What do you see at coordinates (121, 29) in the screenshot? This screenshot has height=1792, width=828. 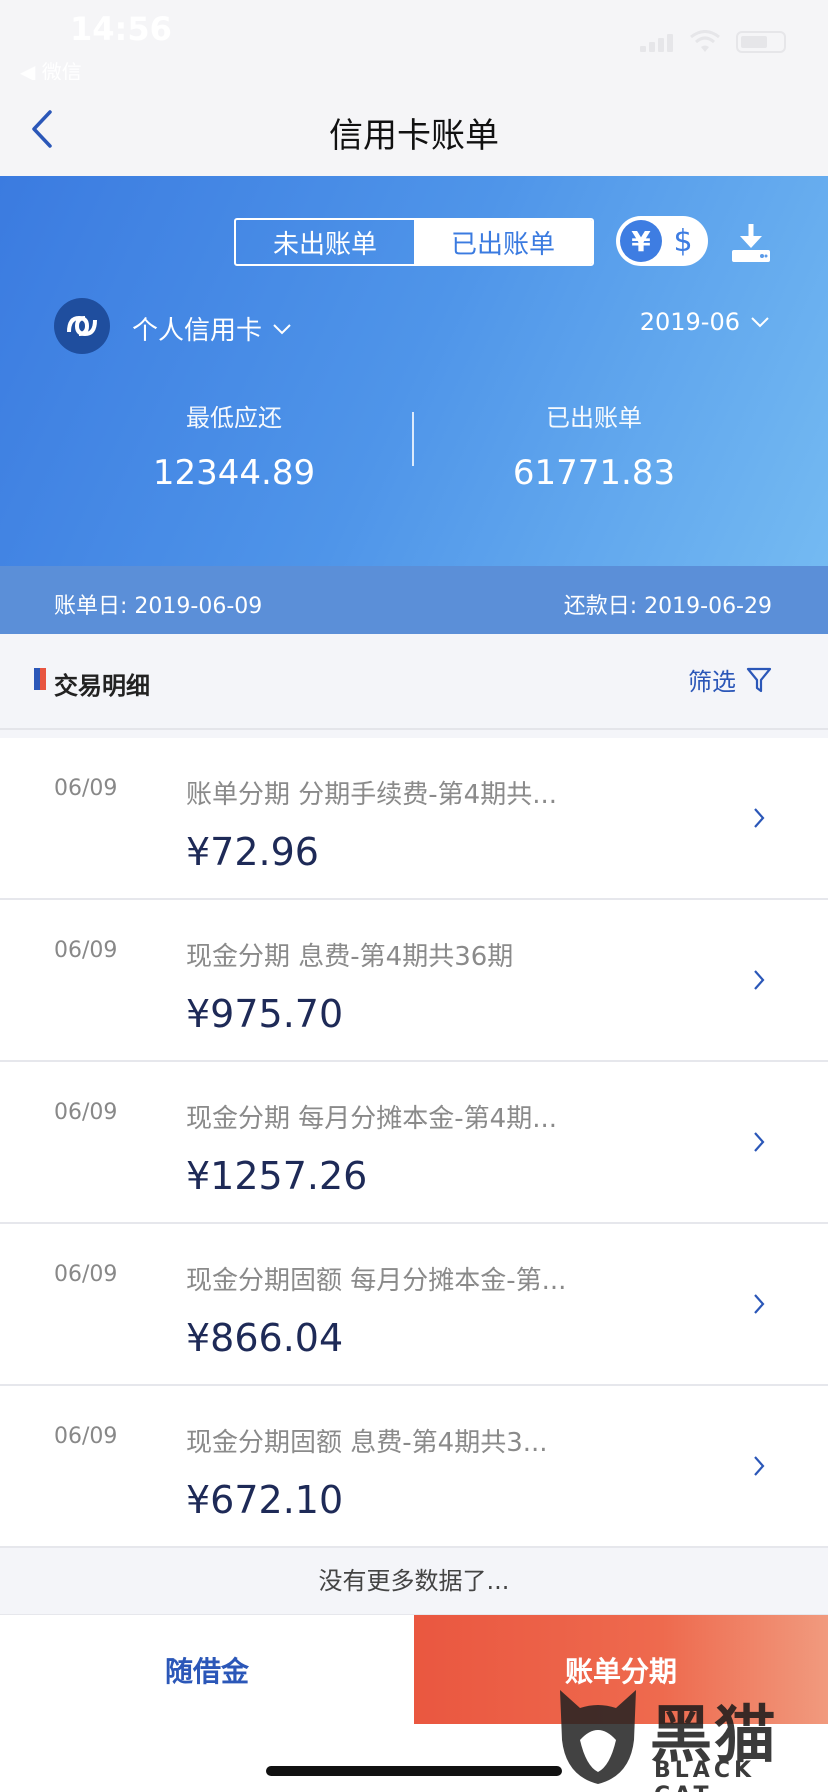 I see `status-time: 14:56` at bounding box center [121, 29].